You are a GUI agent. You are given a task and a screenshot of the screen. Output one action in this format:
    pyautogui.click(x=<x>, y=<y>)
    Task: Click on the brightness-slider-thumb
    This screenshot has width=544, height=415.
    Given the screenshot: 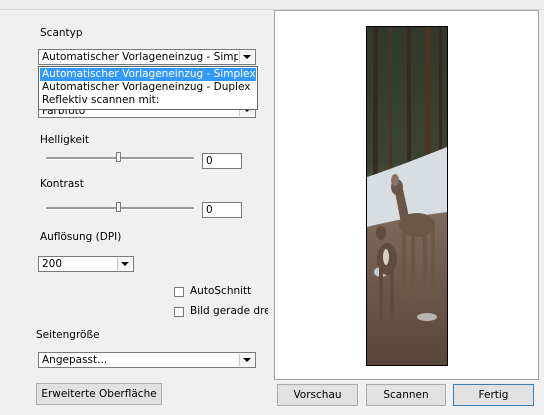 What is the action you would take?
    pyautogui.click(x=118, y=157)
    